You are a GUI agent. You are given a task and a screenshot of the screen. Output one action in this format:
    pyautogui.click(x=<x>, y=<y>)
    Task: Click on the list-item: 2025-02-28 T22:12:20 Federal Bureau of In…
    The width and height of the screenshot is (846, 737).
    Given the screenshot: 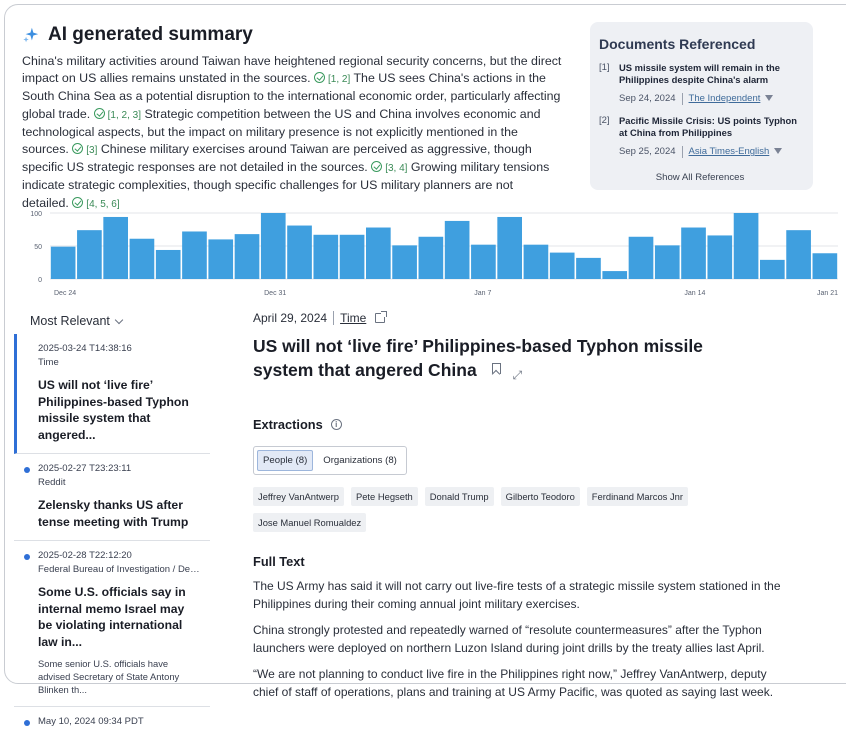 What is the action you would take?
    pyautogui.click(x=112, y=624)
    